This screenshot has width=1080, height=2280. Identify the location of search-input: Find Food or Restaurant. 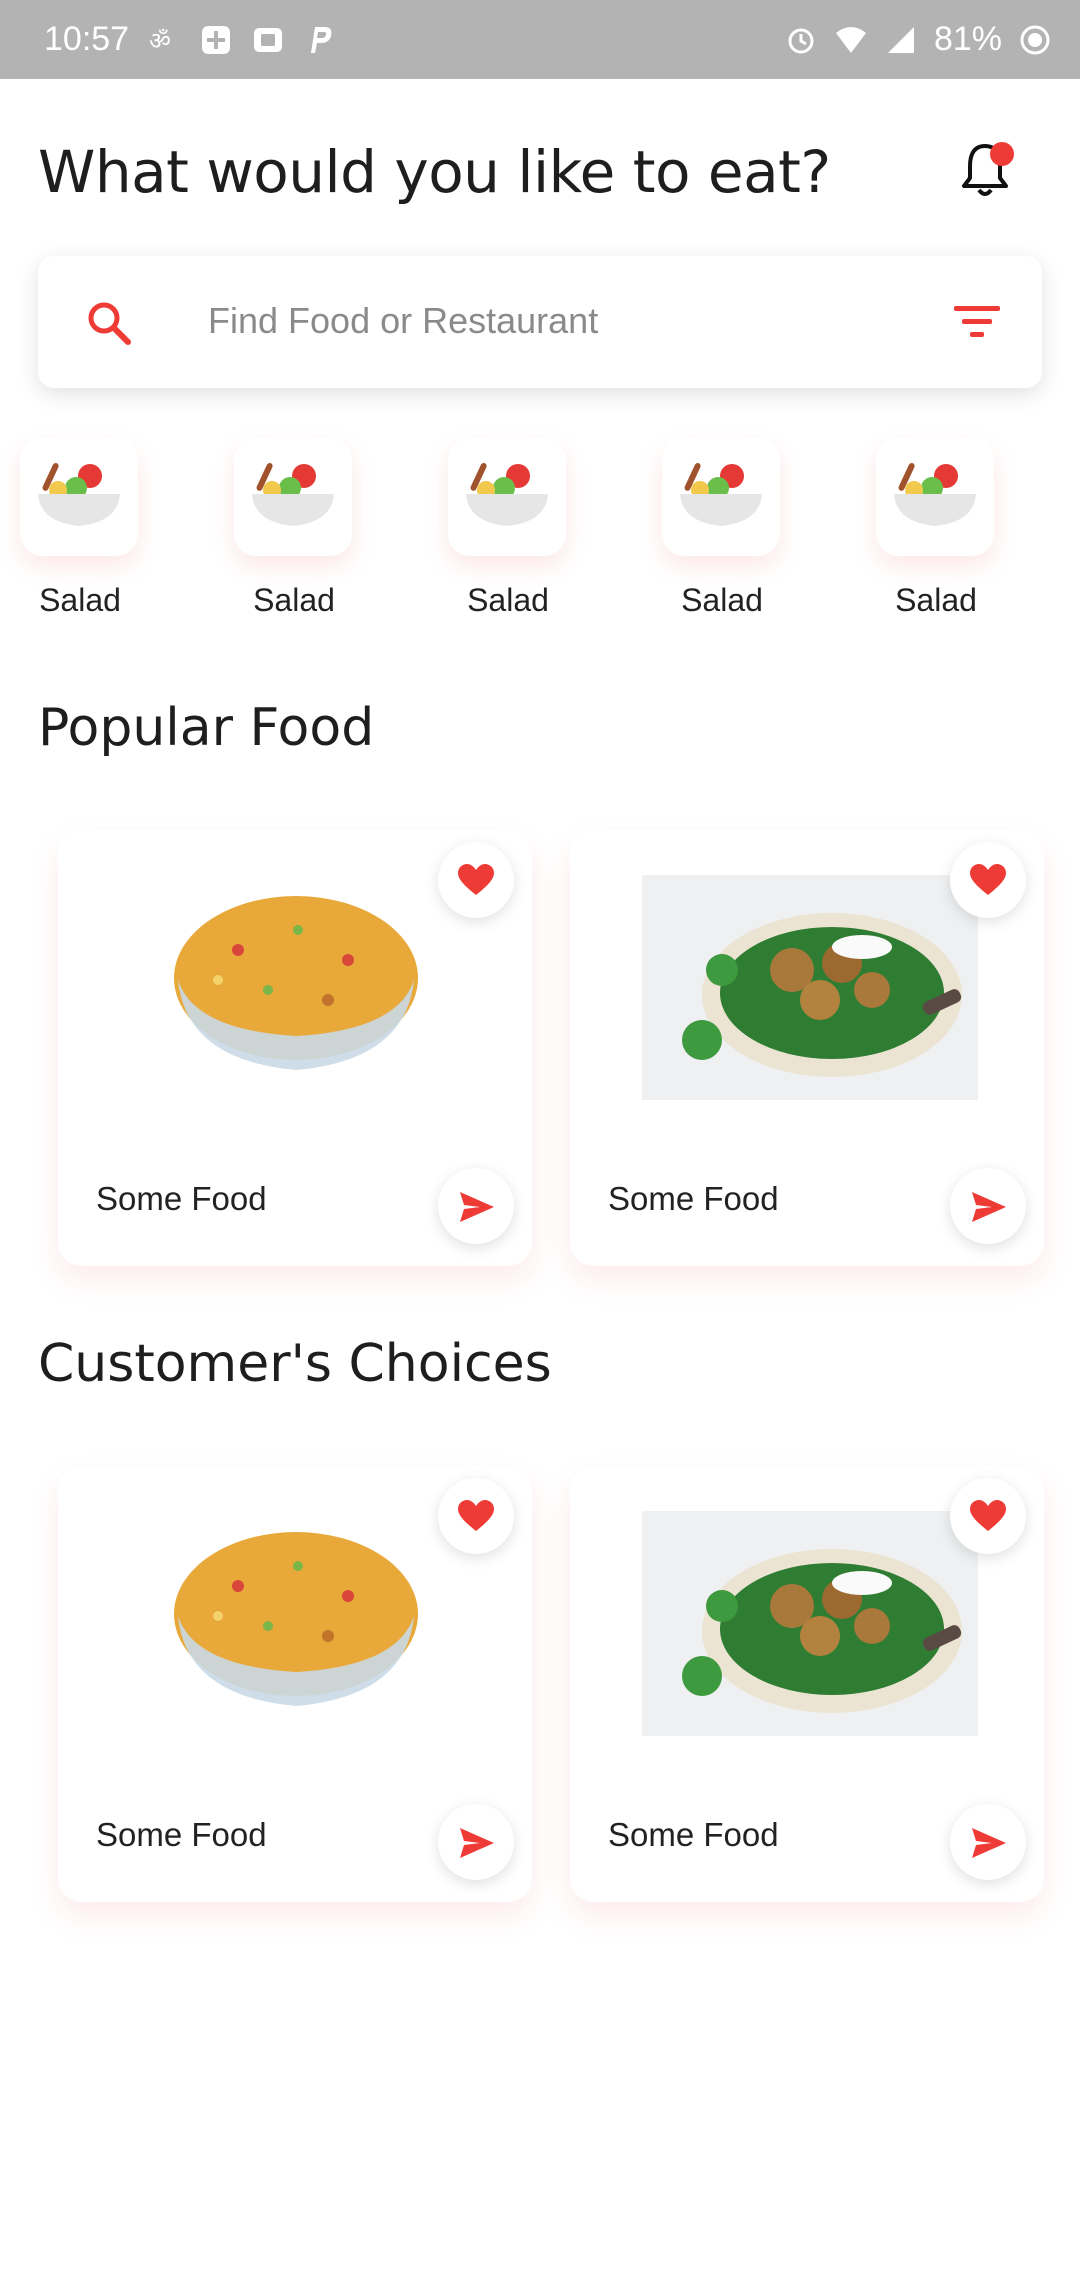
(403, 321).